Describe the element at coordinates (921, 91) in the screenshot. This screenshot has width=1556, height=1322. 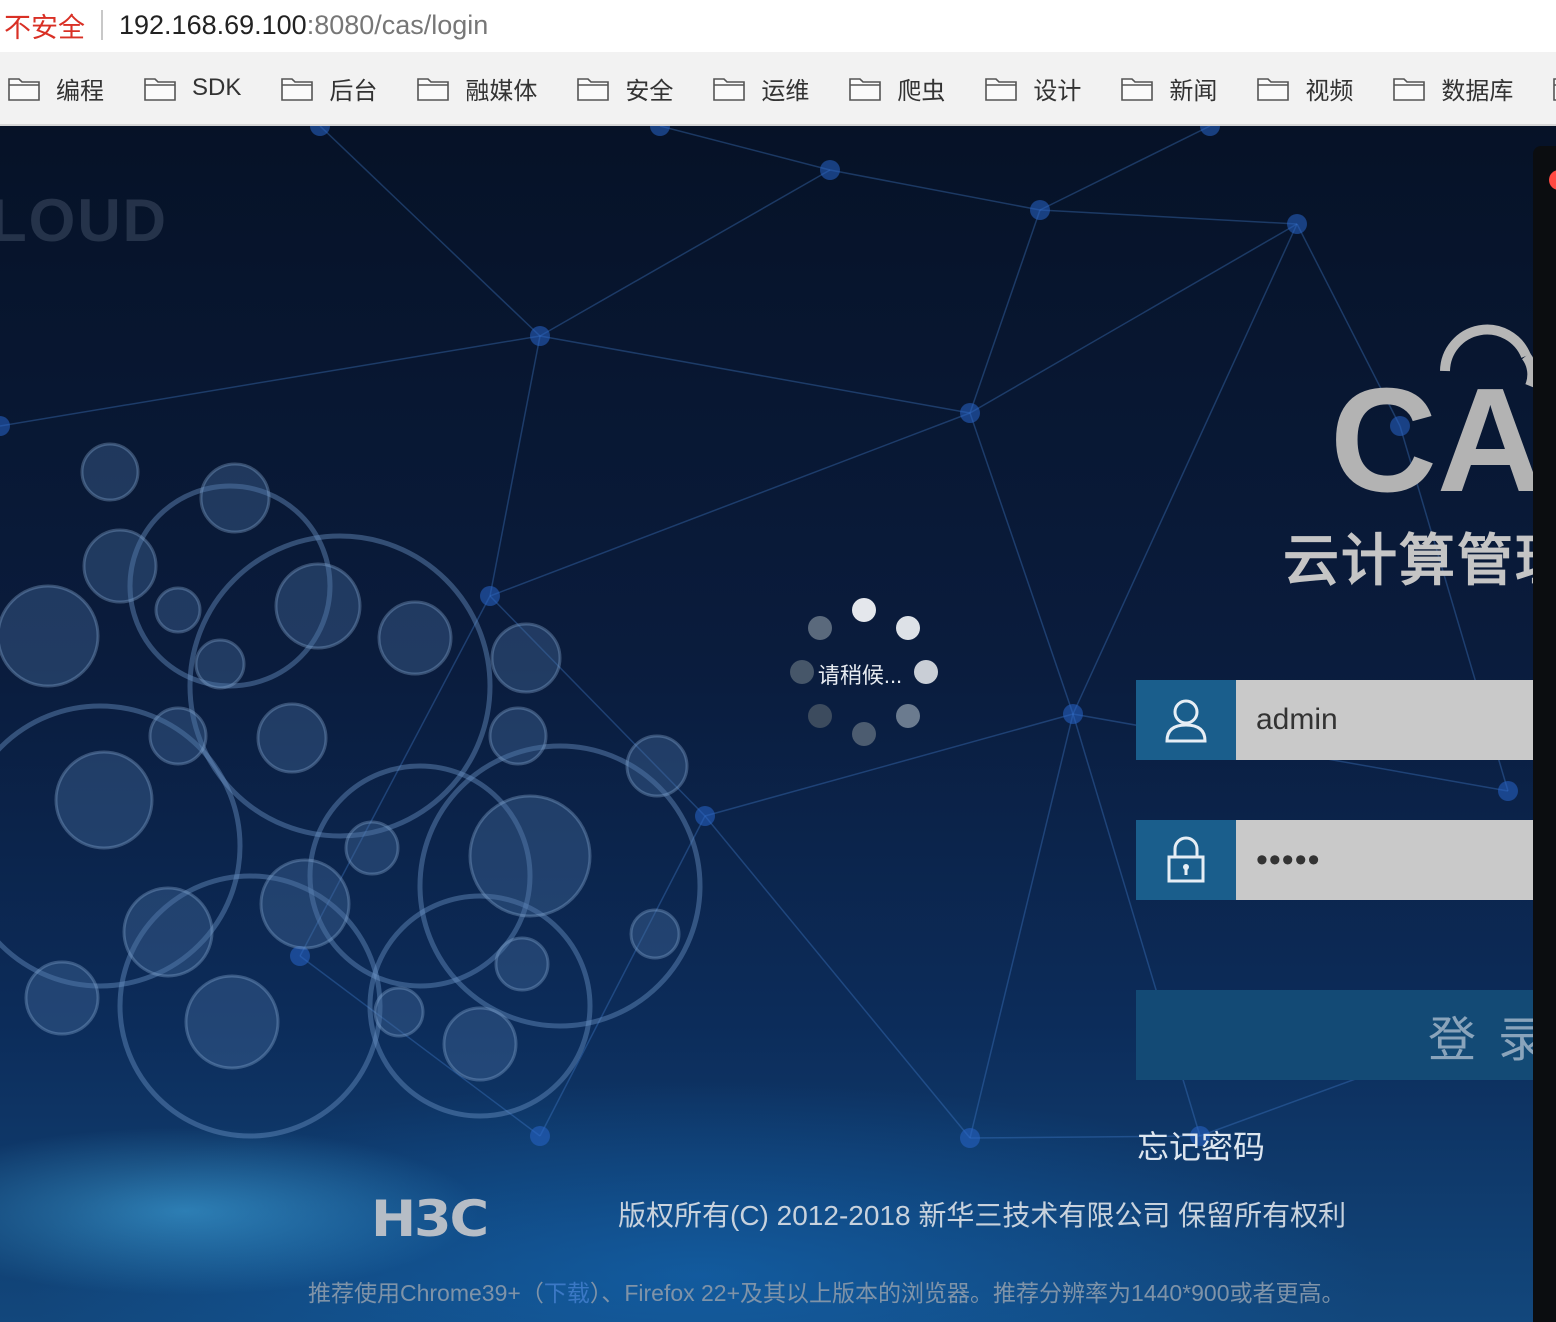
I see `bookmark-label: 爬虫` at that location.